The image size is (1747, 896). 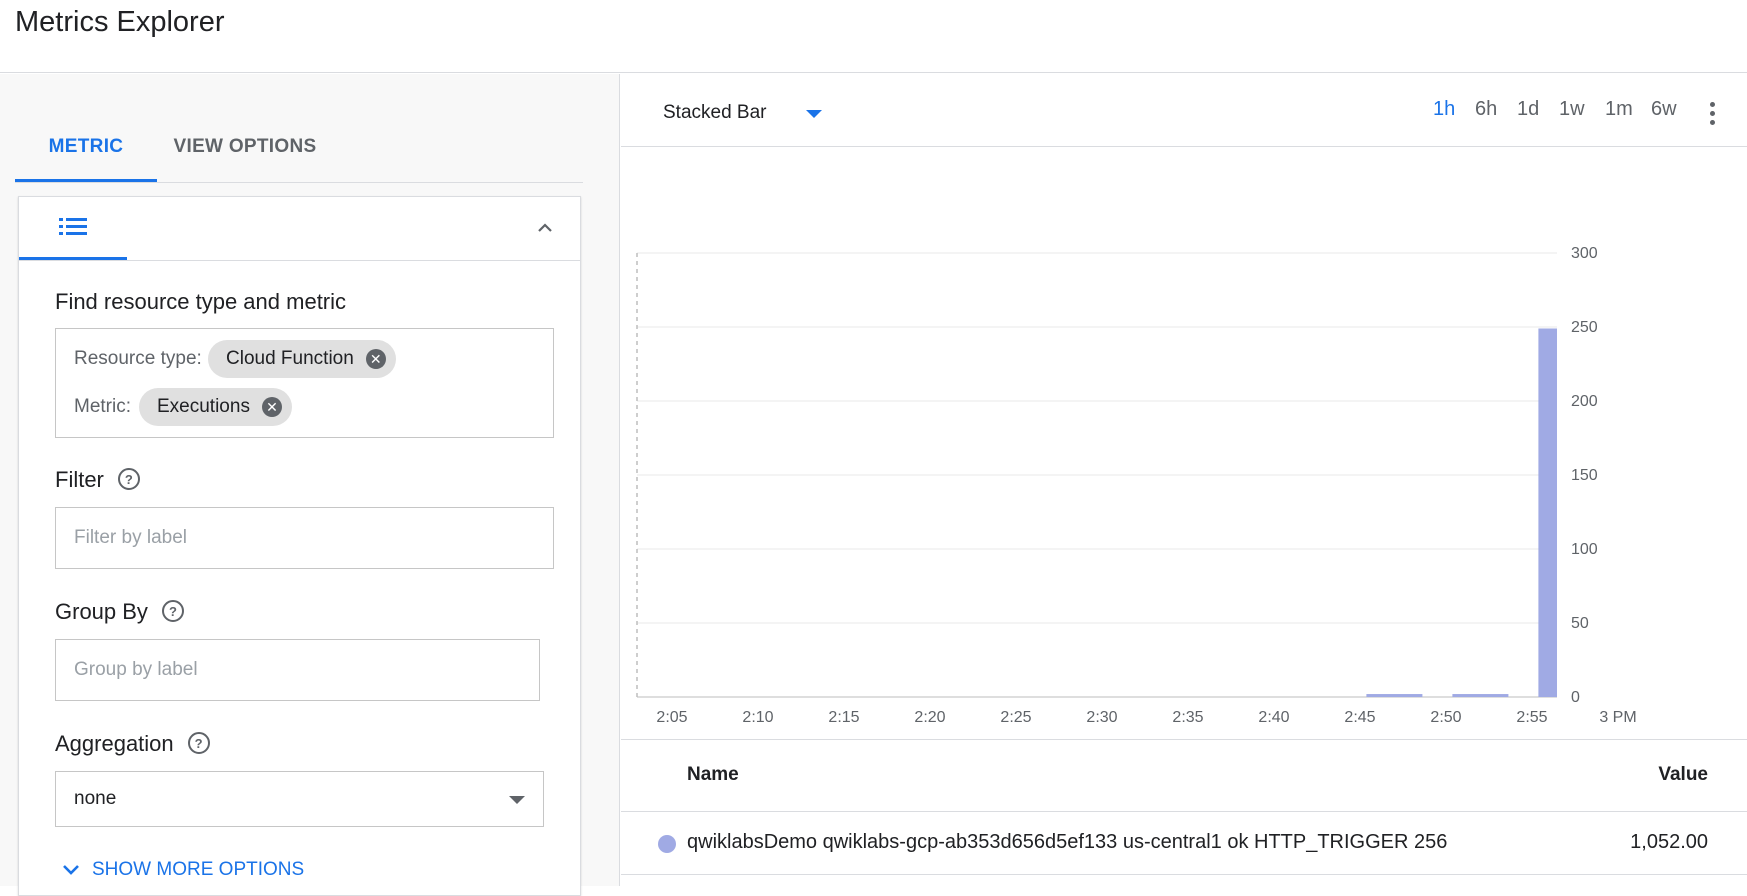 I want to click on groupby-placeholder: Group by label, so click(x=136, y=669).